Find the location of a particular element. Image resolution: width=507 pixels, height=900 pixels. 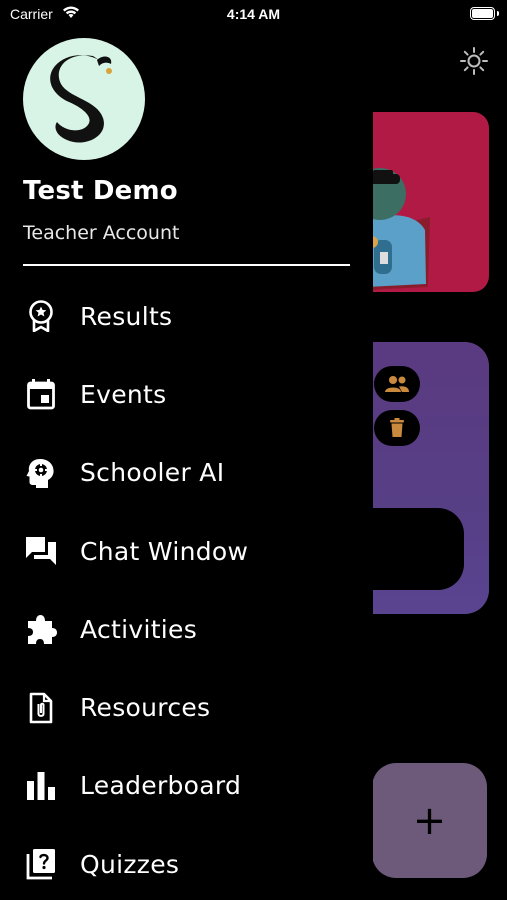

menu-item-events: Events is located at coordinates (186, 394).